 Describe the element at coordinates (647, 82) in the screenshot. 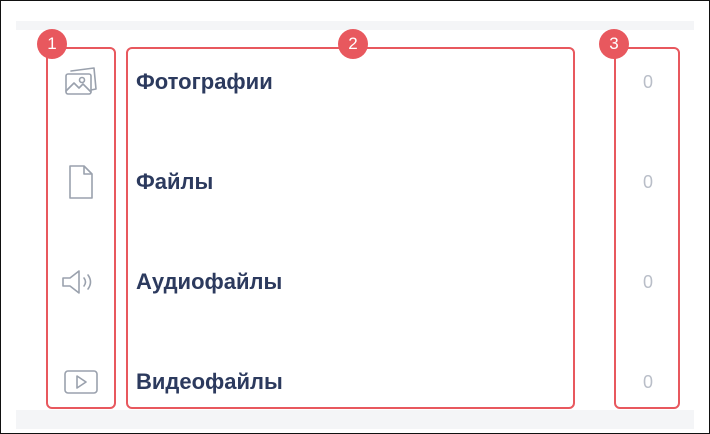

I see `media-count-photos: 0` at that location.